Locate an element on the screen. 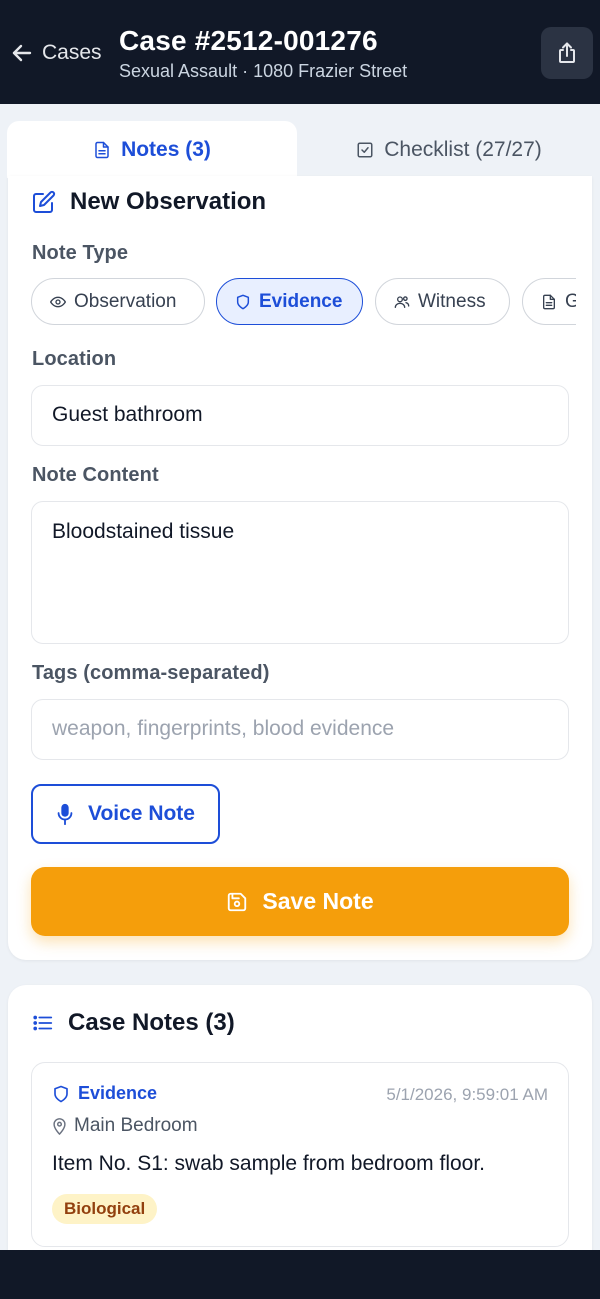  case-notes-title: Case Notes (3) is located at coordinates (133, 1023).